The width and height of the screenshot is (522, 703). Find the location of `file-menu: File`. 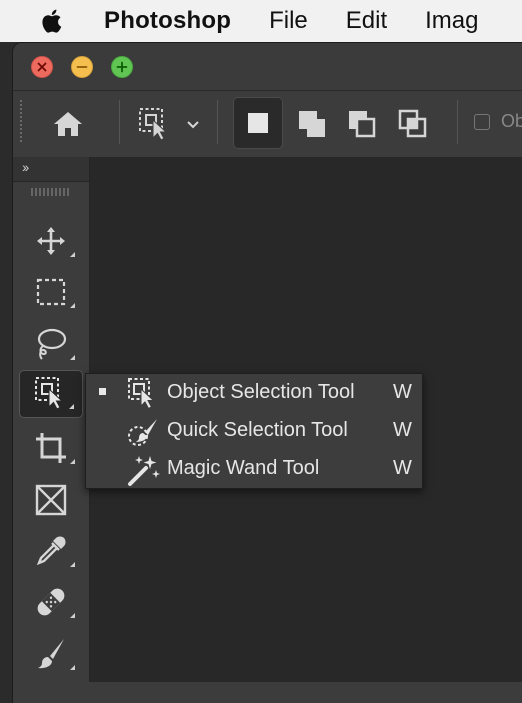

file-menu: File is located at coordinates (288, 21).